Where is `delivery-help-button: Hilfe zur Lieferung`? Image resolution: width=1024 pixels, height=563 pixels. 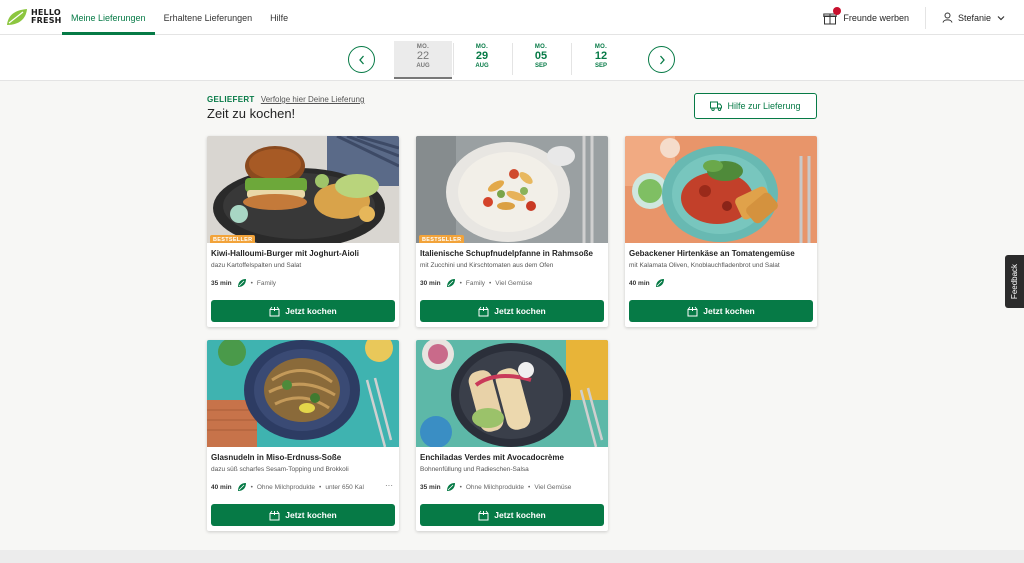
delivery-help-button: Hilfe zur Lieferung is located at coordinates (755, 106).